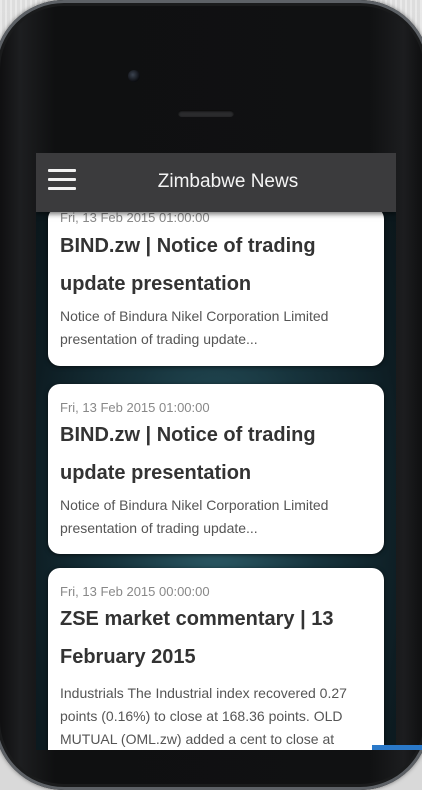 This screenshot has width=422, height=790. Describe the element at coordinates (397, 747) in the screenshot. I see `corner-accent` at that location.